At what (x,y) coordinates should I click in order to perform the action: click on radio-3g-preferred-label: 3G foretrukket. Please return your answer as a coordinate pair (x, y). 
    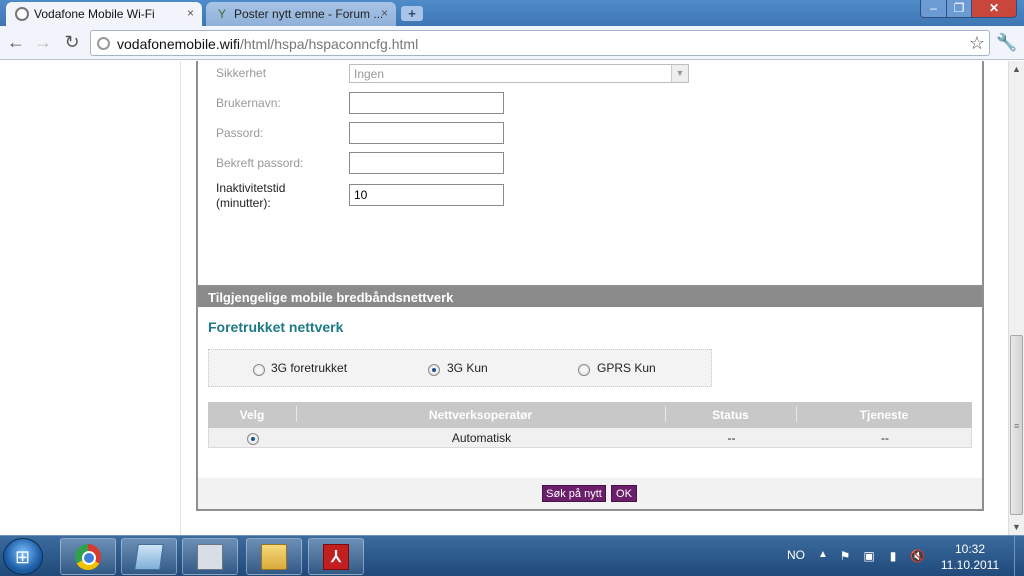
    Looking at the image, I should click on (309, 368).